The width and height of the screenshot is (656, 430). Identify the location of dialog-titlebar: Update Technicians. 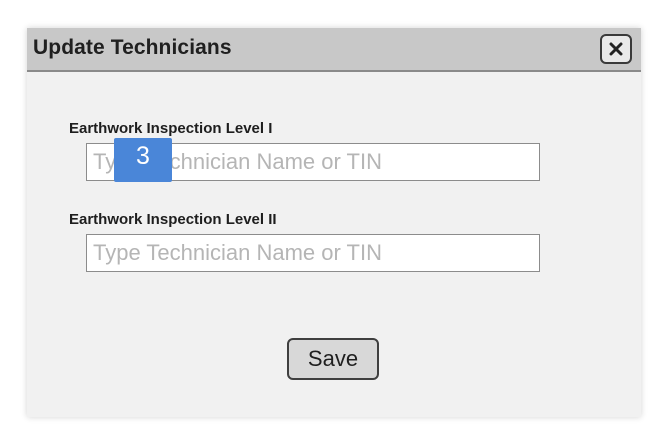
(334, 50).